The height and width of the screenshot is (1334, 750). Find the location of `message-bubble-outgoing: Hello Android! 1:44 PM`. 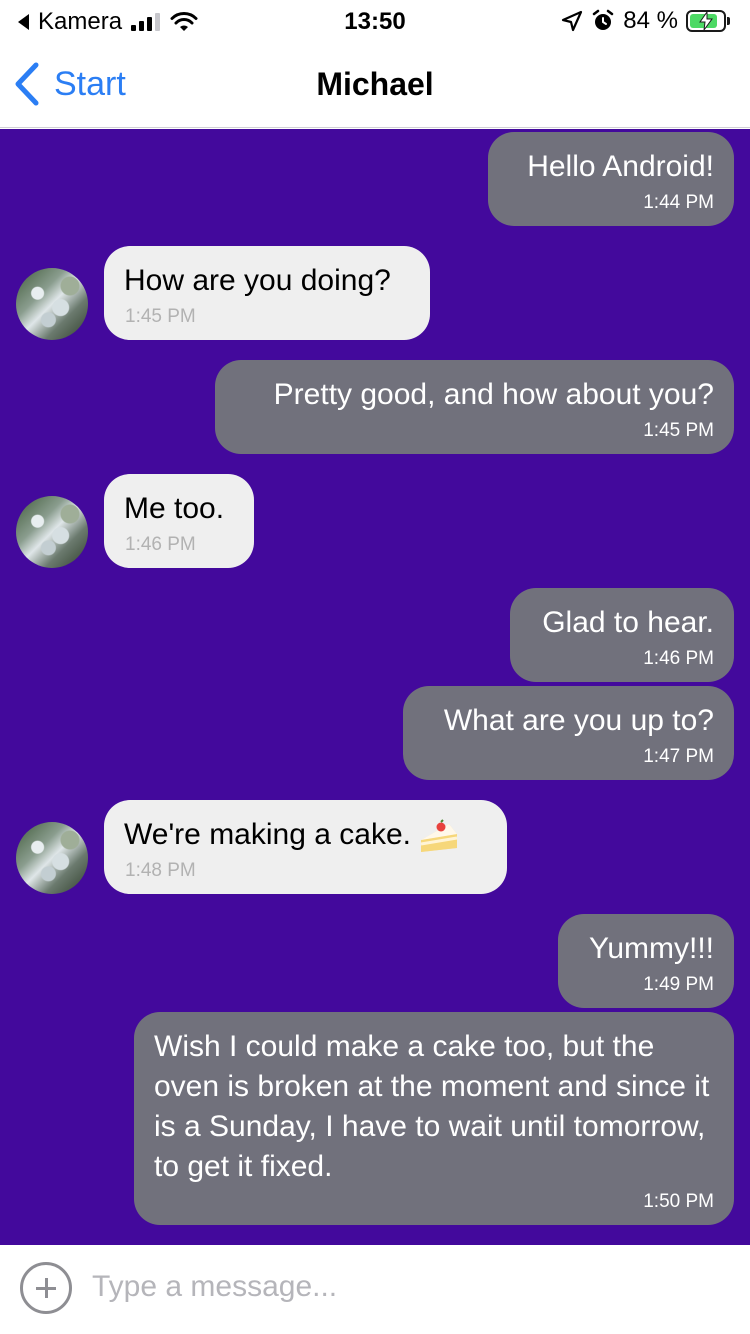

message-bubble-outgoing: Hello Android! 1:44 PM is located at coordinates (611, 179).